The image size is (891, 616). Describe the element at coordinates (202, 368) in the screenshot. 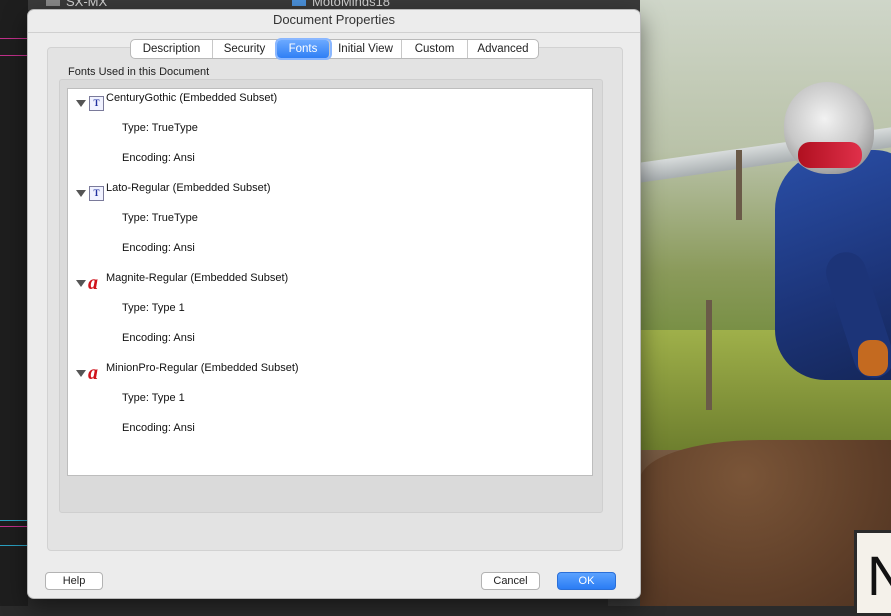

I see `font-name: MinionPro-Regular (Embedded Subset)` at that location.